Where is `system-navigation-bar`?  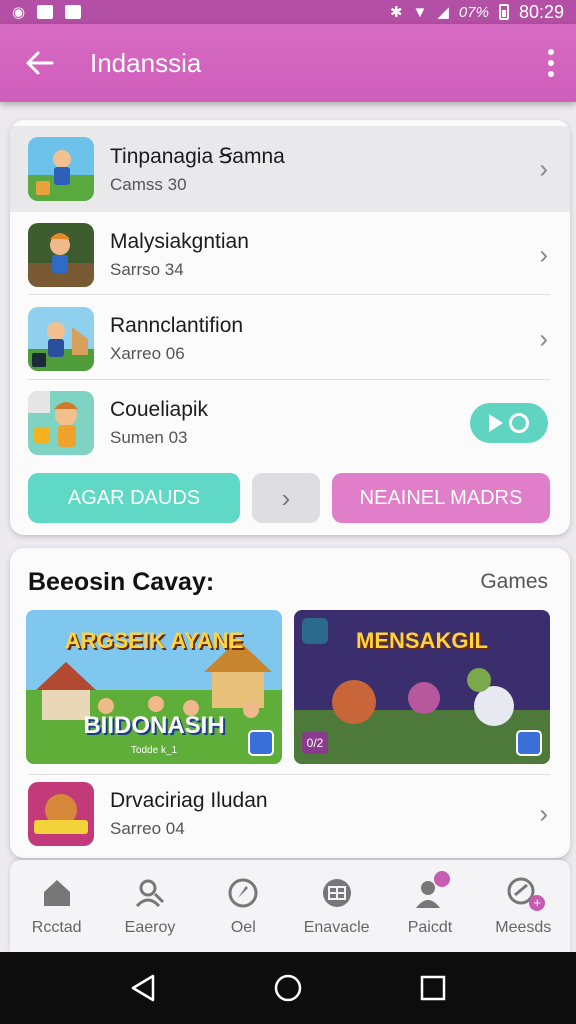 system-navigation-bar is located at coordinates (288, 988).